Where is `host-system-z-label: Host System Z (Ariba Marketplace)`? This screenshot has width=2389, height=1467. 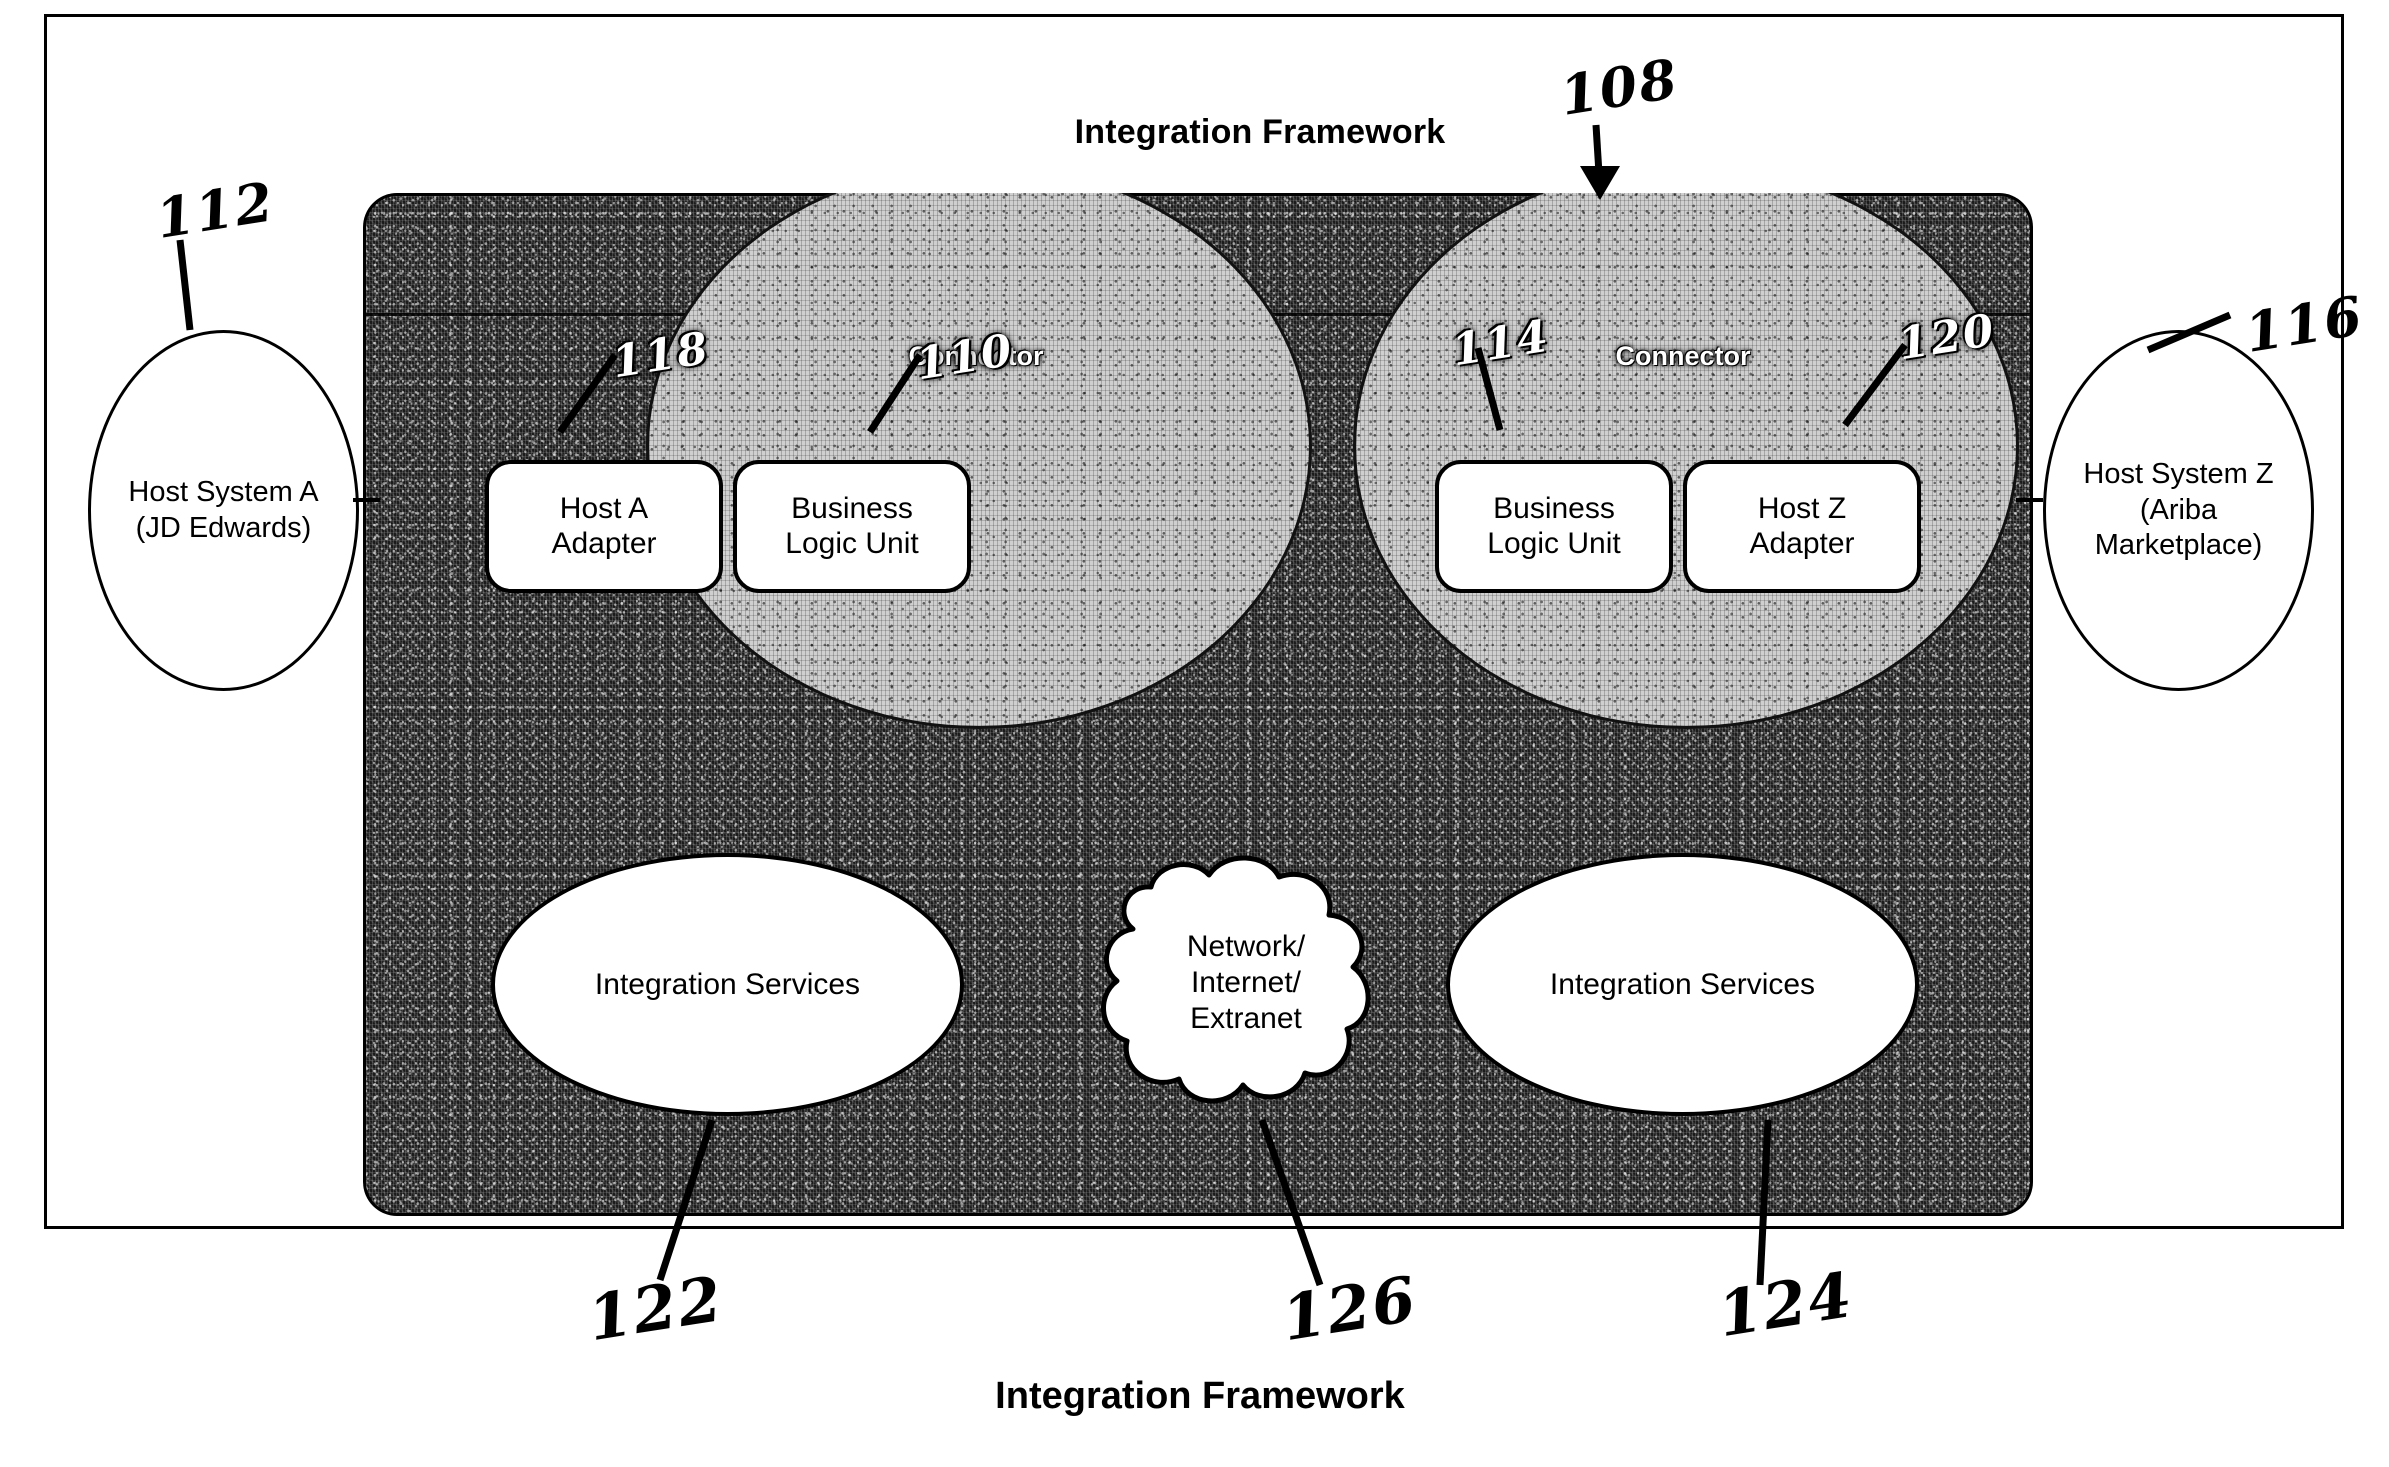
host-system-z-label: Host System Z (Ariba Marketplace) is located at coordinates (2178, 510).